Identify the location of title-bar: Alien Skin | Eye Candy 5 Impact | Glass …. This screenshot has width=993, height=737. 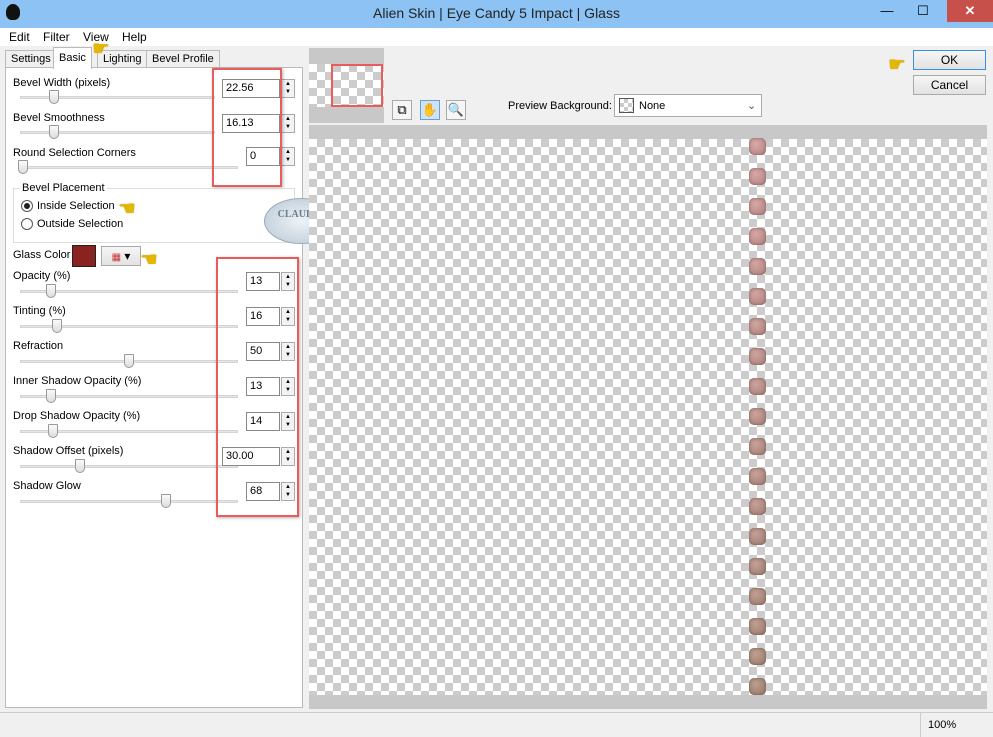
(496, 14).